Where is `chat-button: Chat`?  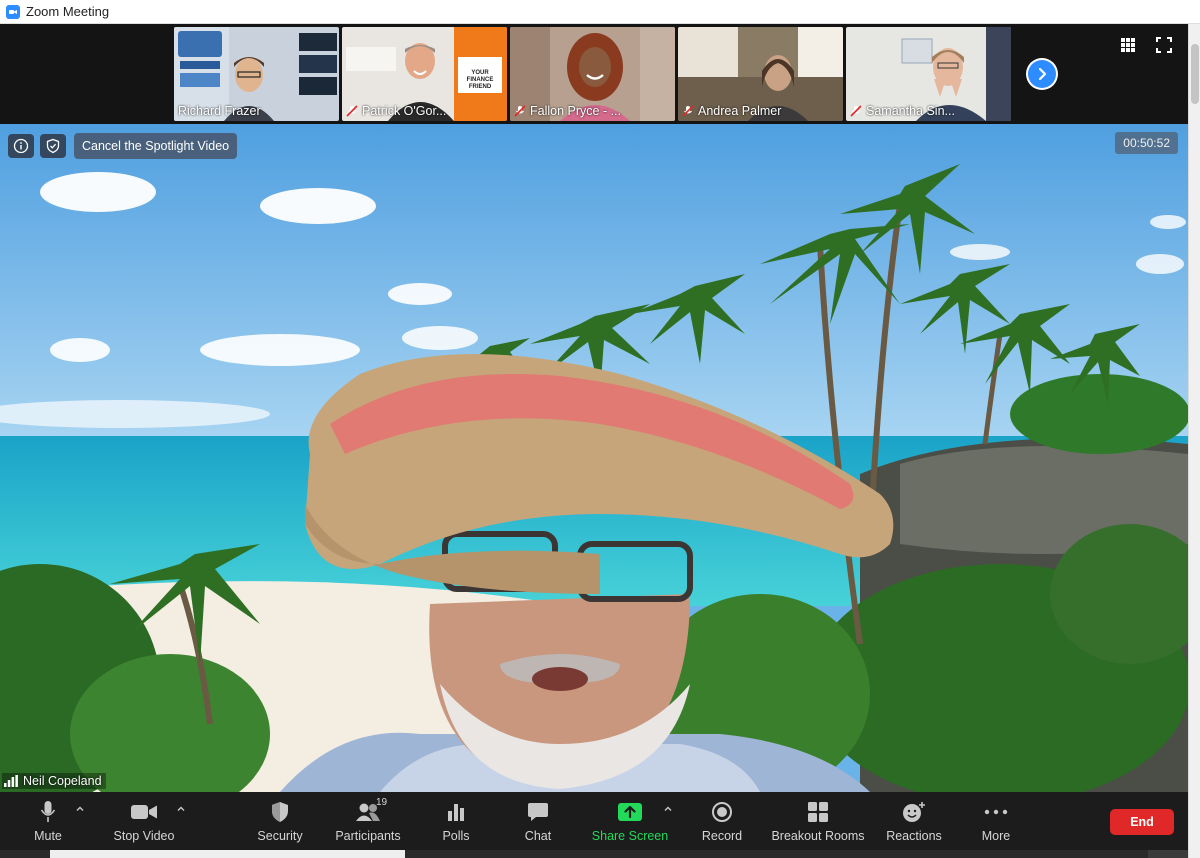 chat-button: Chat is located at coordinates (538, 821).